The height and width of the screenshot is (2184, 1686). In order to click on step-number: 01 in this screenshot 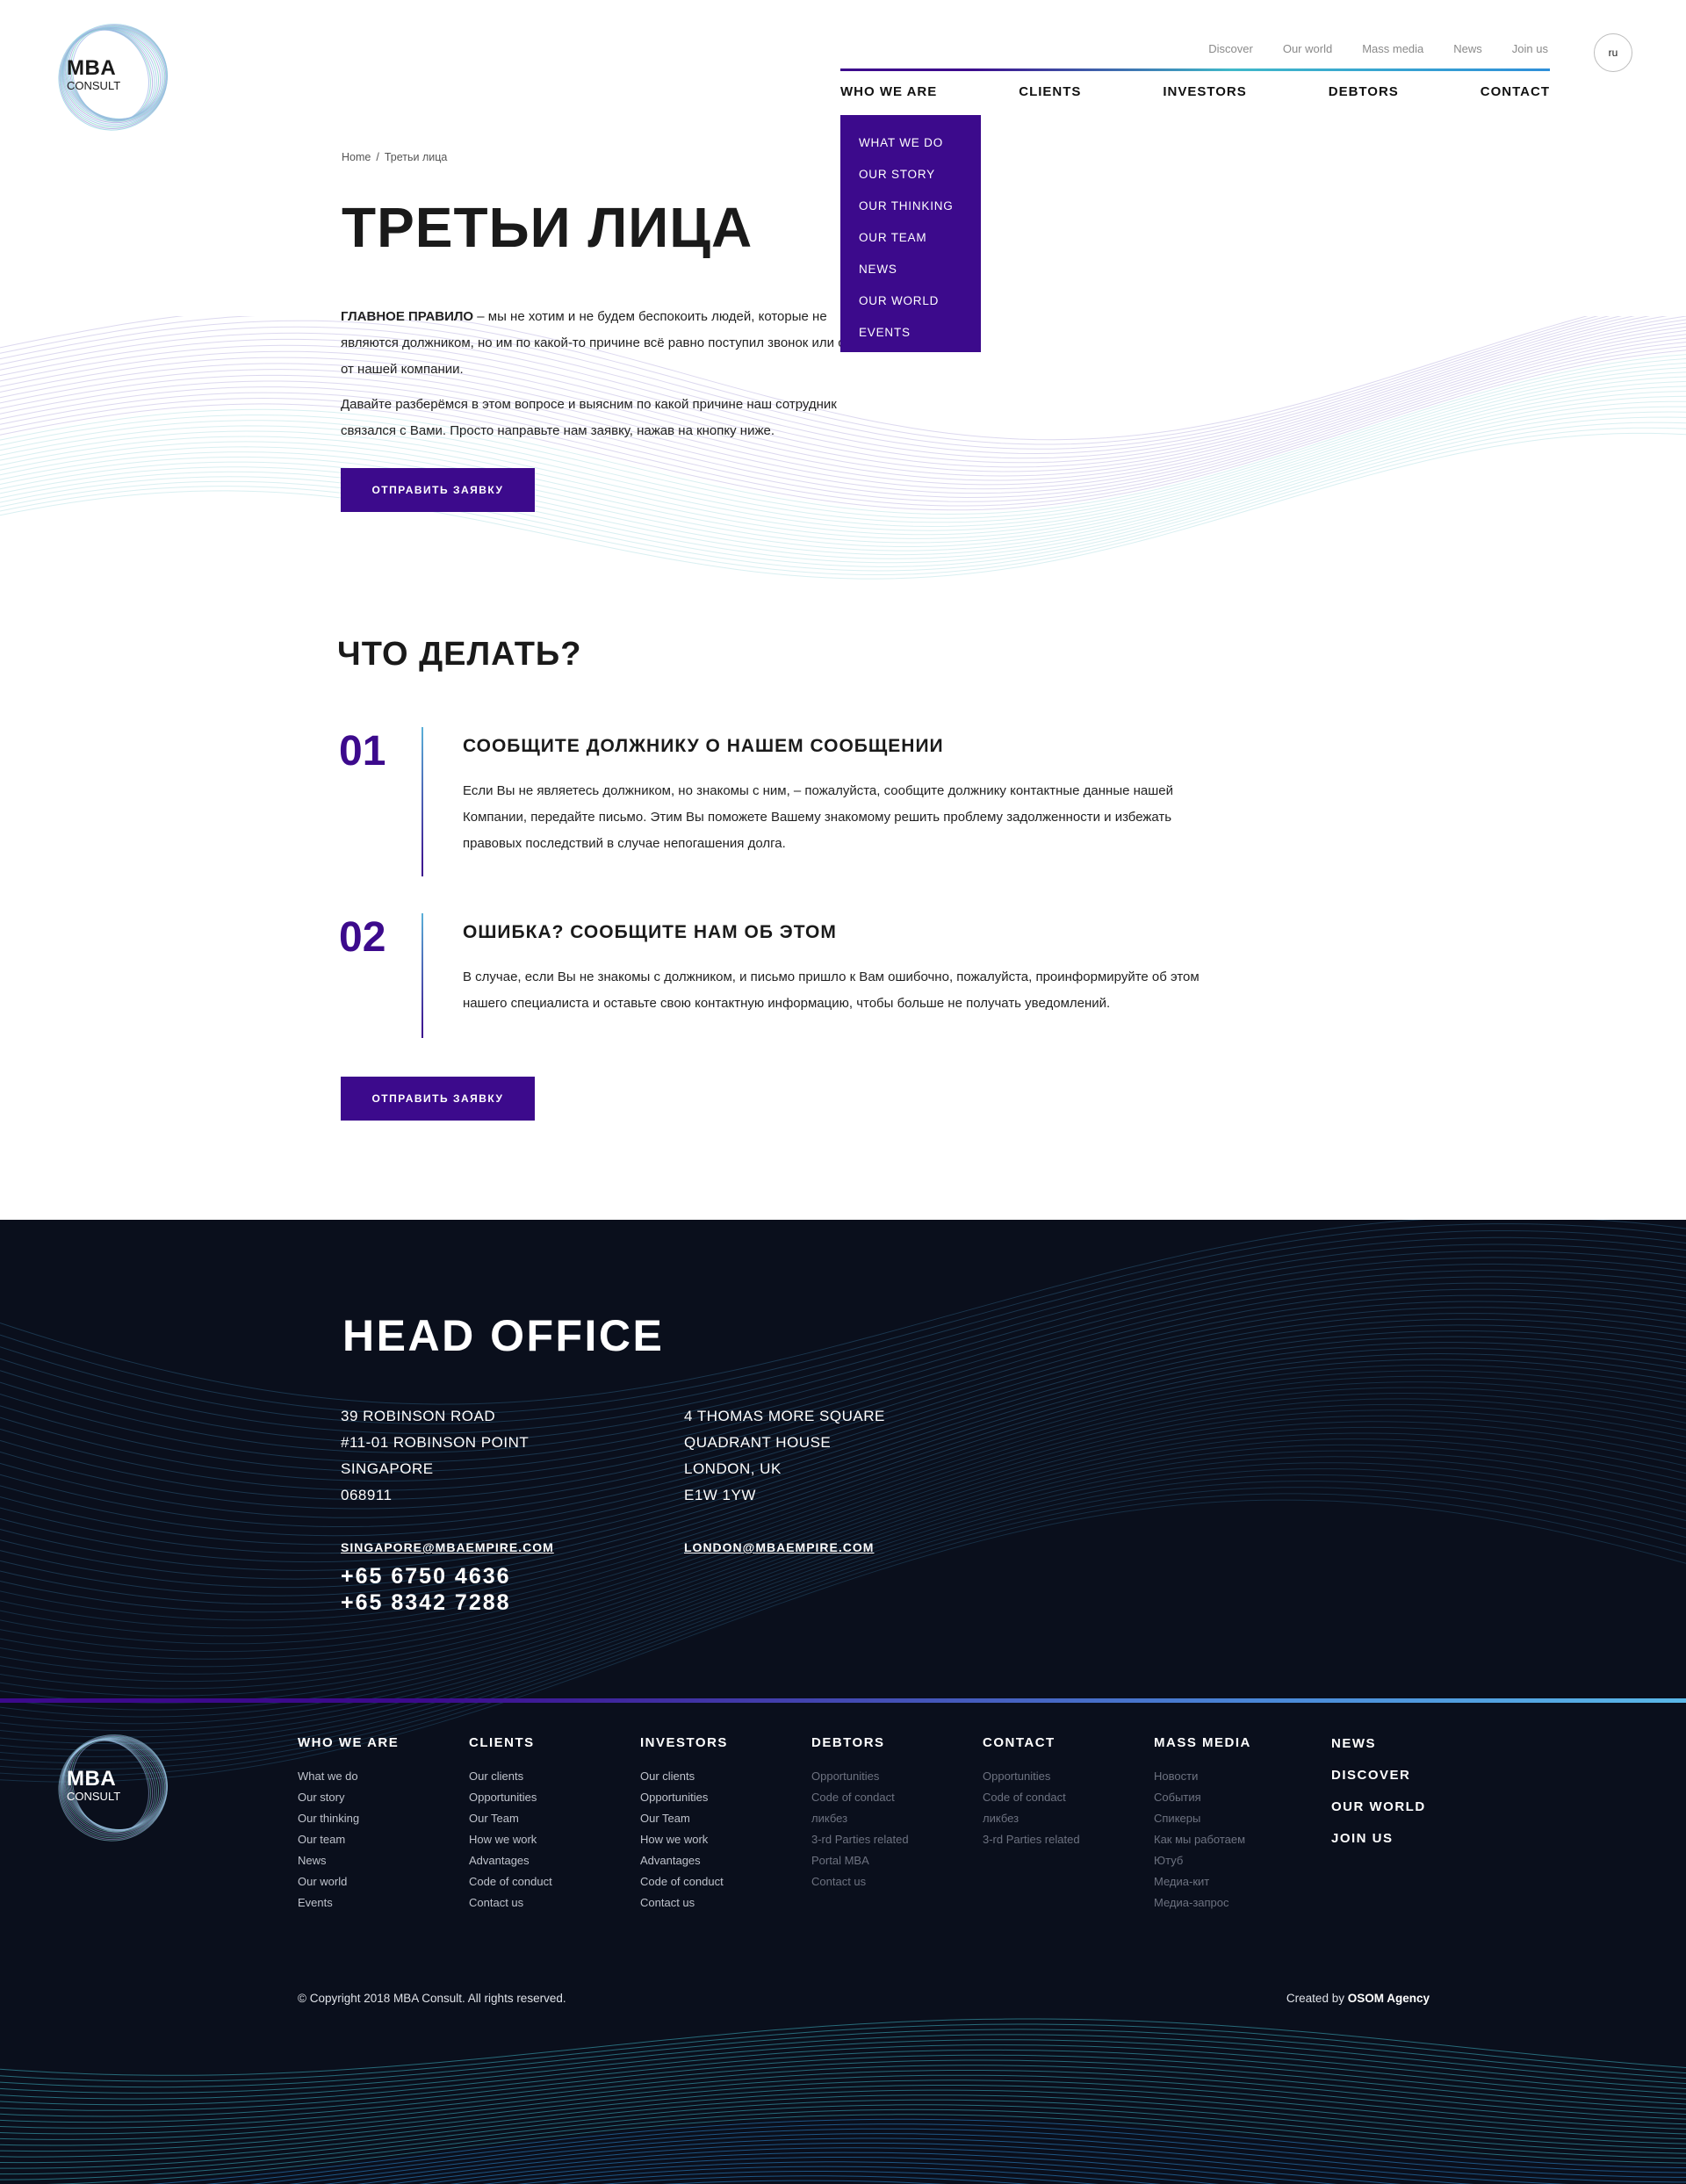, I will do `click(363, 751)`.